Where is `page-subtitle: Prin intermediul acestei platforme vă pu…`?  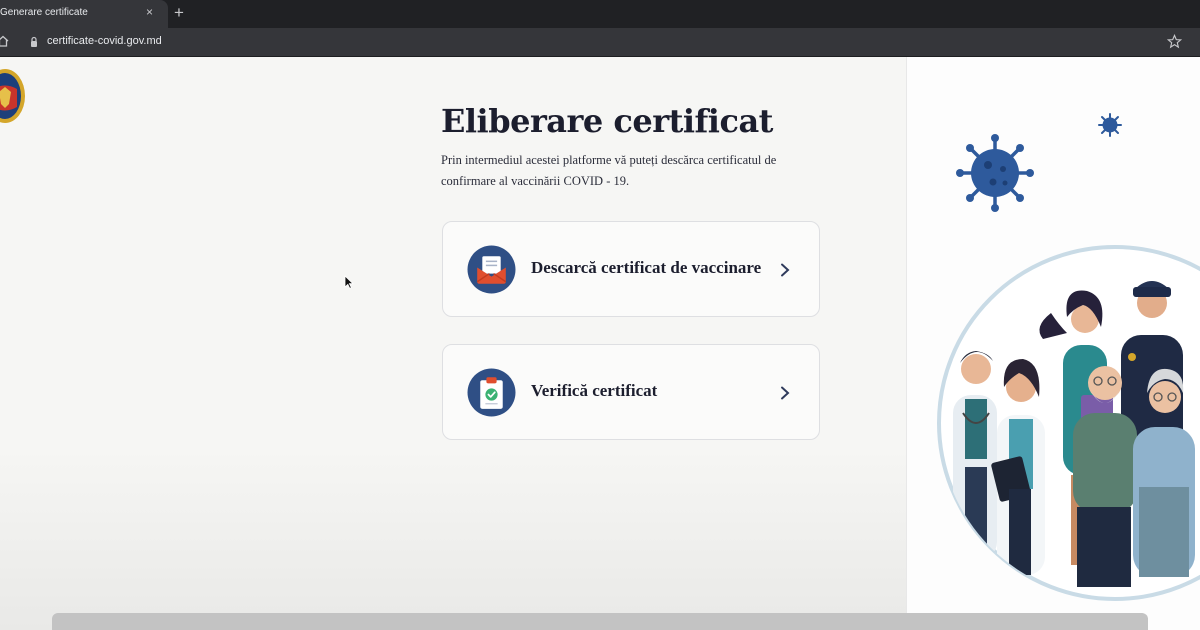
page-subtitle: Prin intermediul acestei platforme vă pu… is located at coordinates (609, 170).